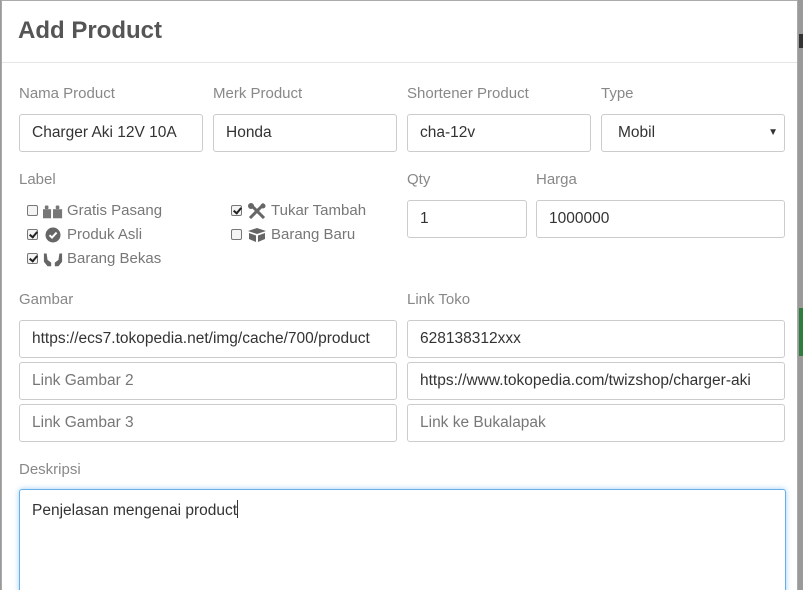 Image resolution: width=803 pixels, height=590 pixels. I want to click on produk-asli-label: Produk Asli, so click(105, 234).